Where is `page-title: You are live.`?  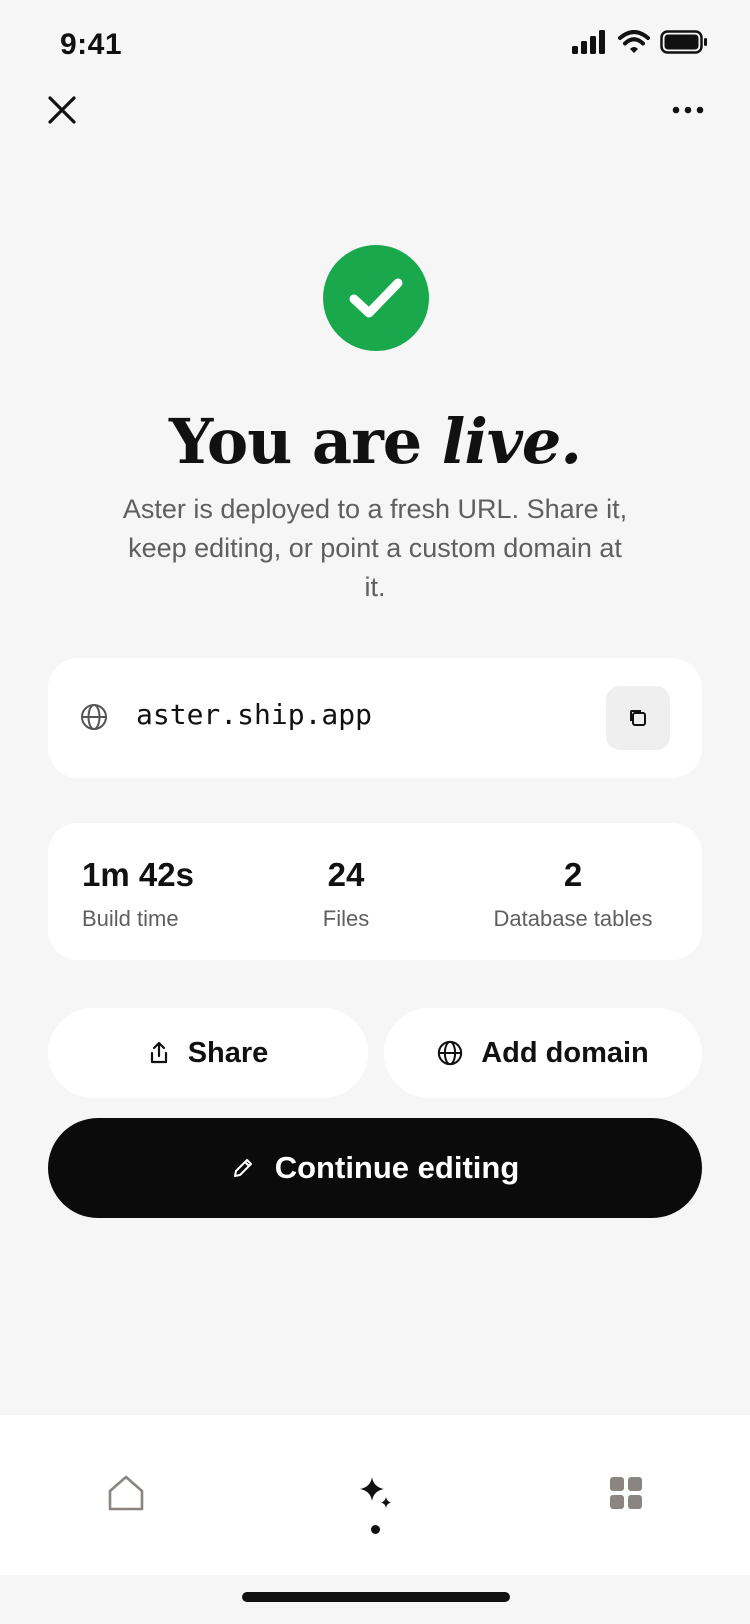
page-title: You are live. is located at coordinates (375, 441).